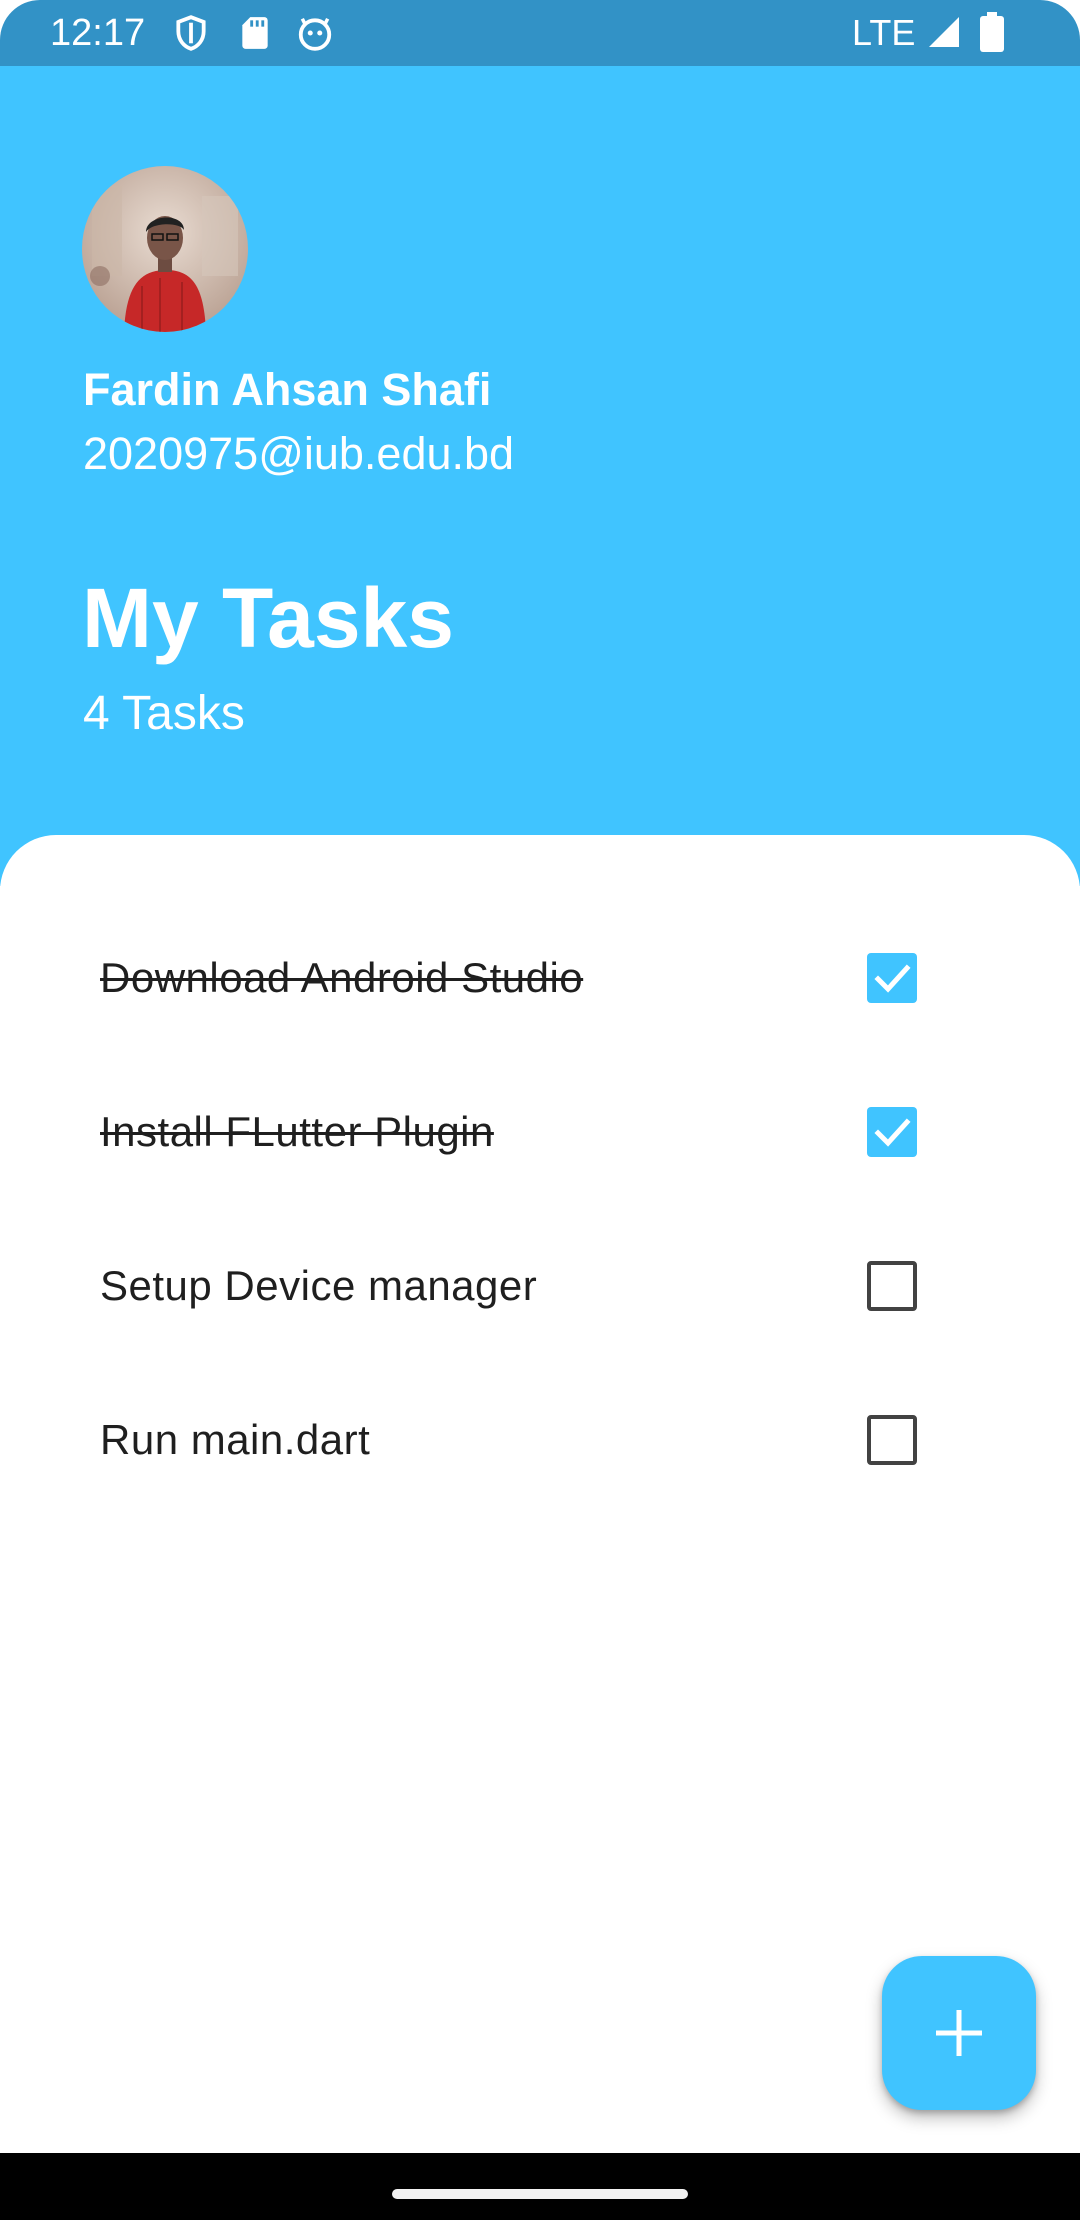  Describe the element at coordinates (884, 32) in the screenshot. I see `network-type: LTE` at that location.